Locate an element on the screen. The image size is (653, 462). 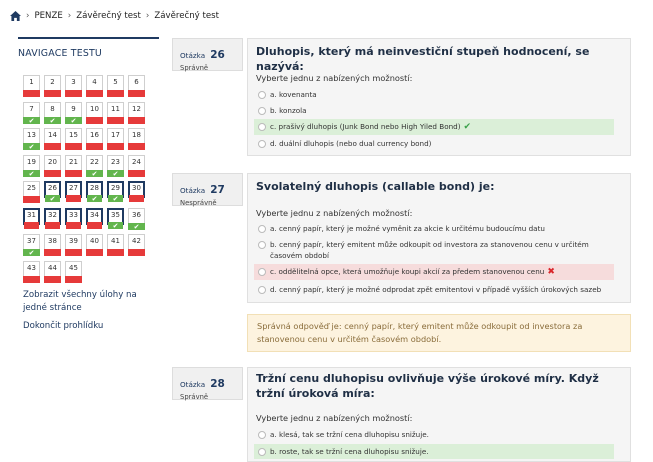
question-nav-button: 20 is located at coordinates (52, 165).